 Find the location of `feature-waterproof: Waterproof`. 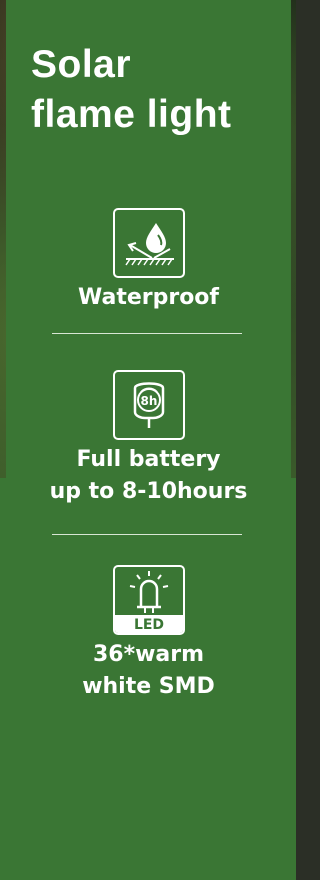

feature-waterproof: Waterproof is located at coordinates (148, 261).